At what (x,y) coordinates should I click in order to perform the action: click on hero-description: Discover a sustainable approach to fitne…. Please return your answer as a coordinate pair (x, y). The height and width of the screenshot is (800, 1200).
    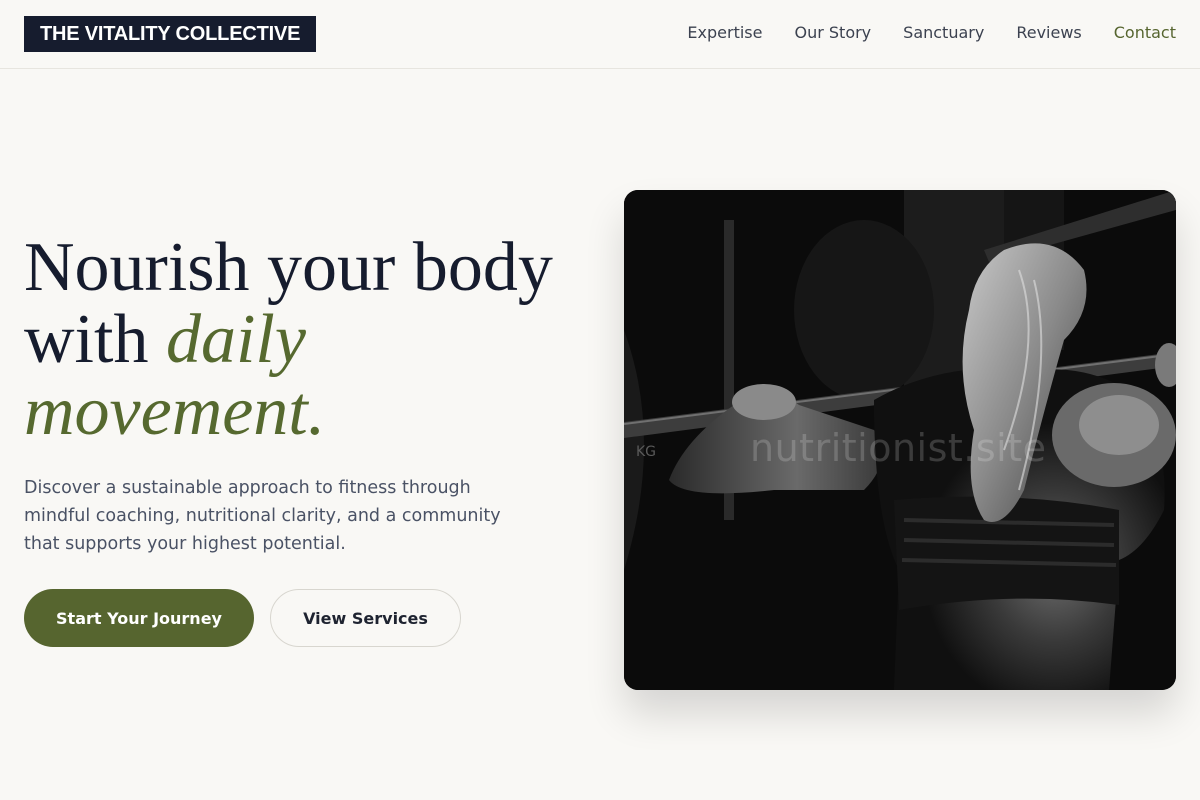
    Looking at the image, I should click on (262, 516).